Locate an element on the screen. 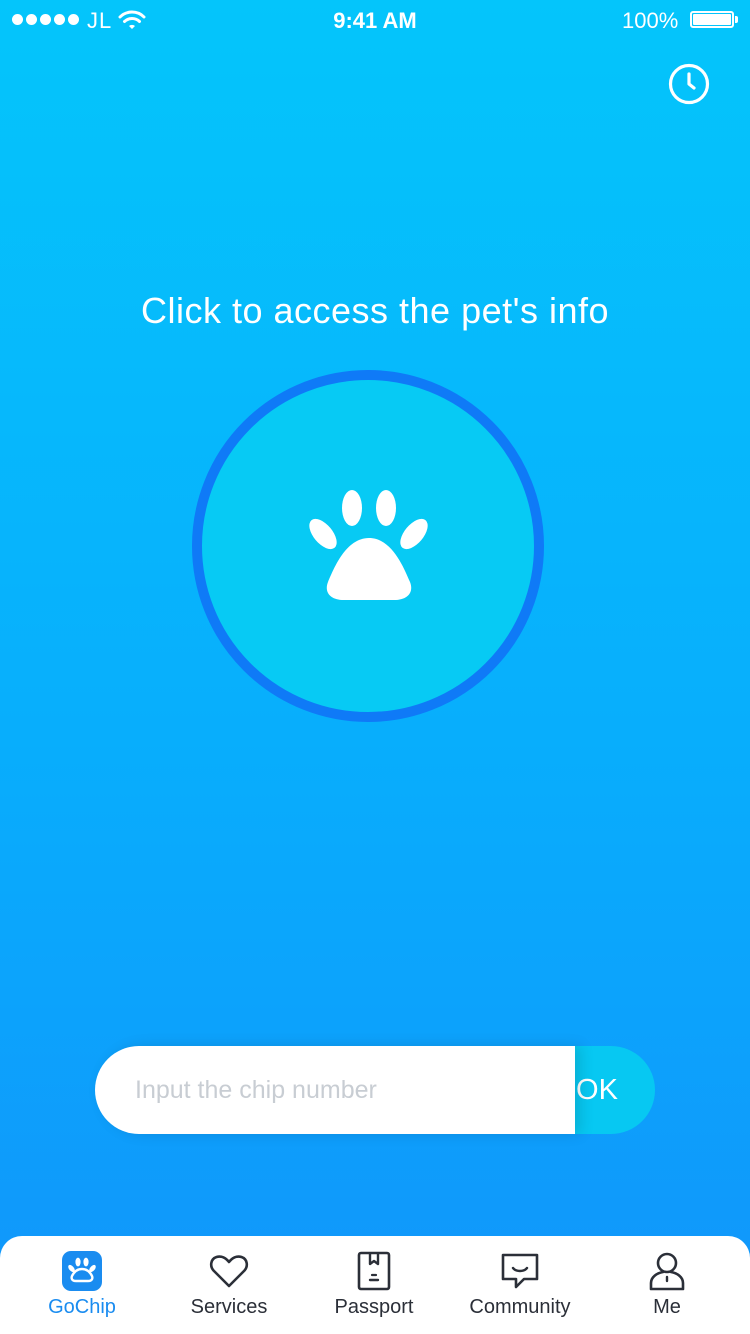 Image resolution: width=750 pixels, height=1334 pixels. tab-bar: GoChip Services Passport Community Me is located at coordinates (375, 1285).